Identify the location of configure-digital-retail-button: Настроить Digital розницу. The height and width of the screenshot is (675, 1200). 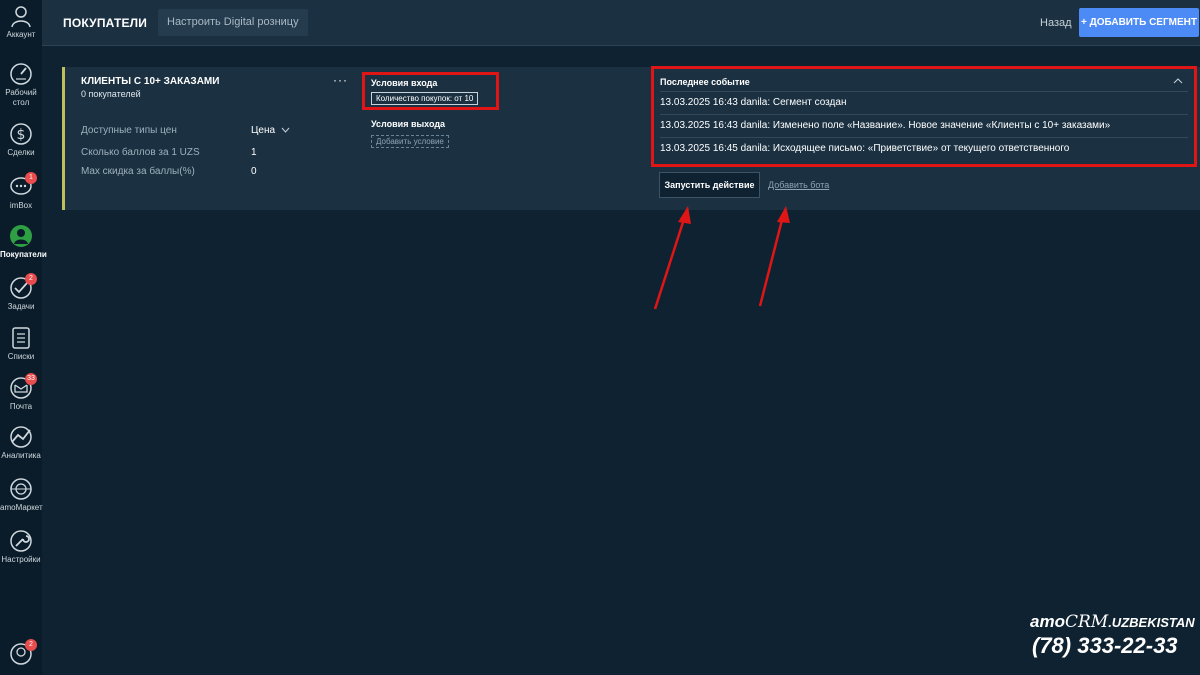
(233, 22).